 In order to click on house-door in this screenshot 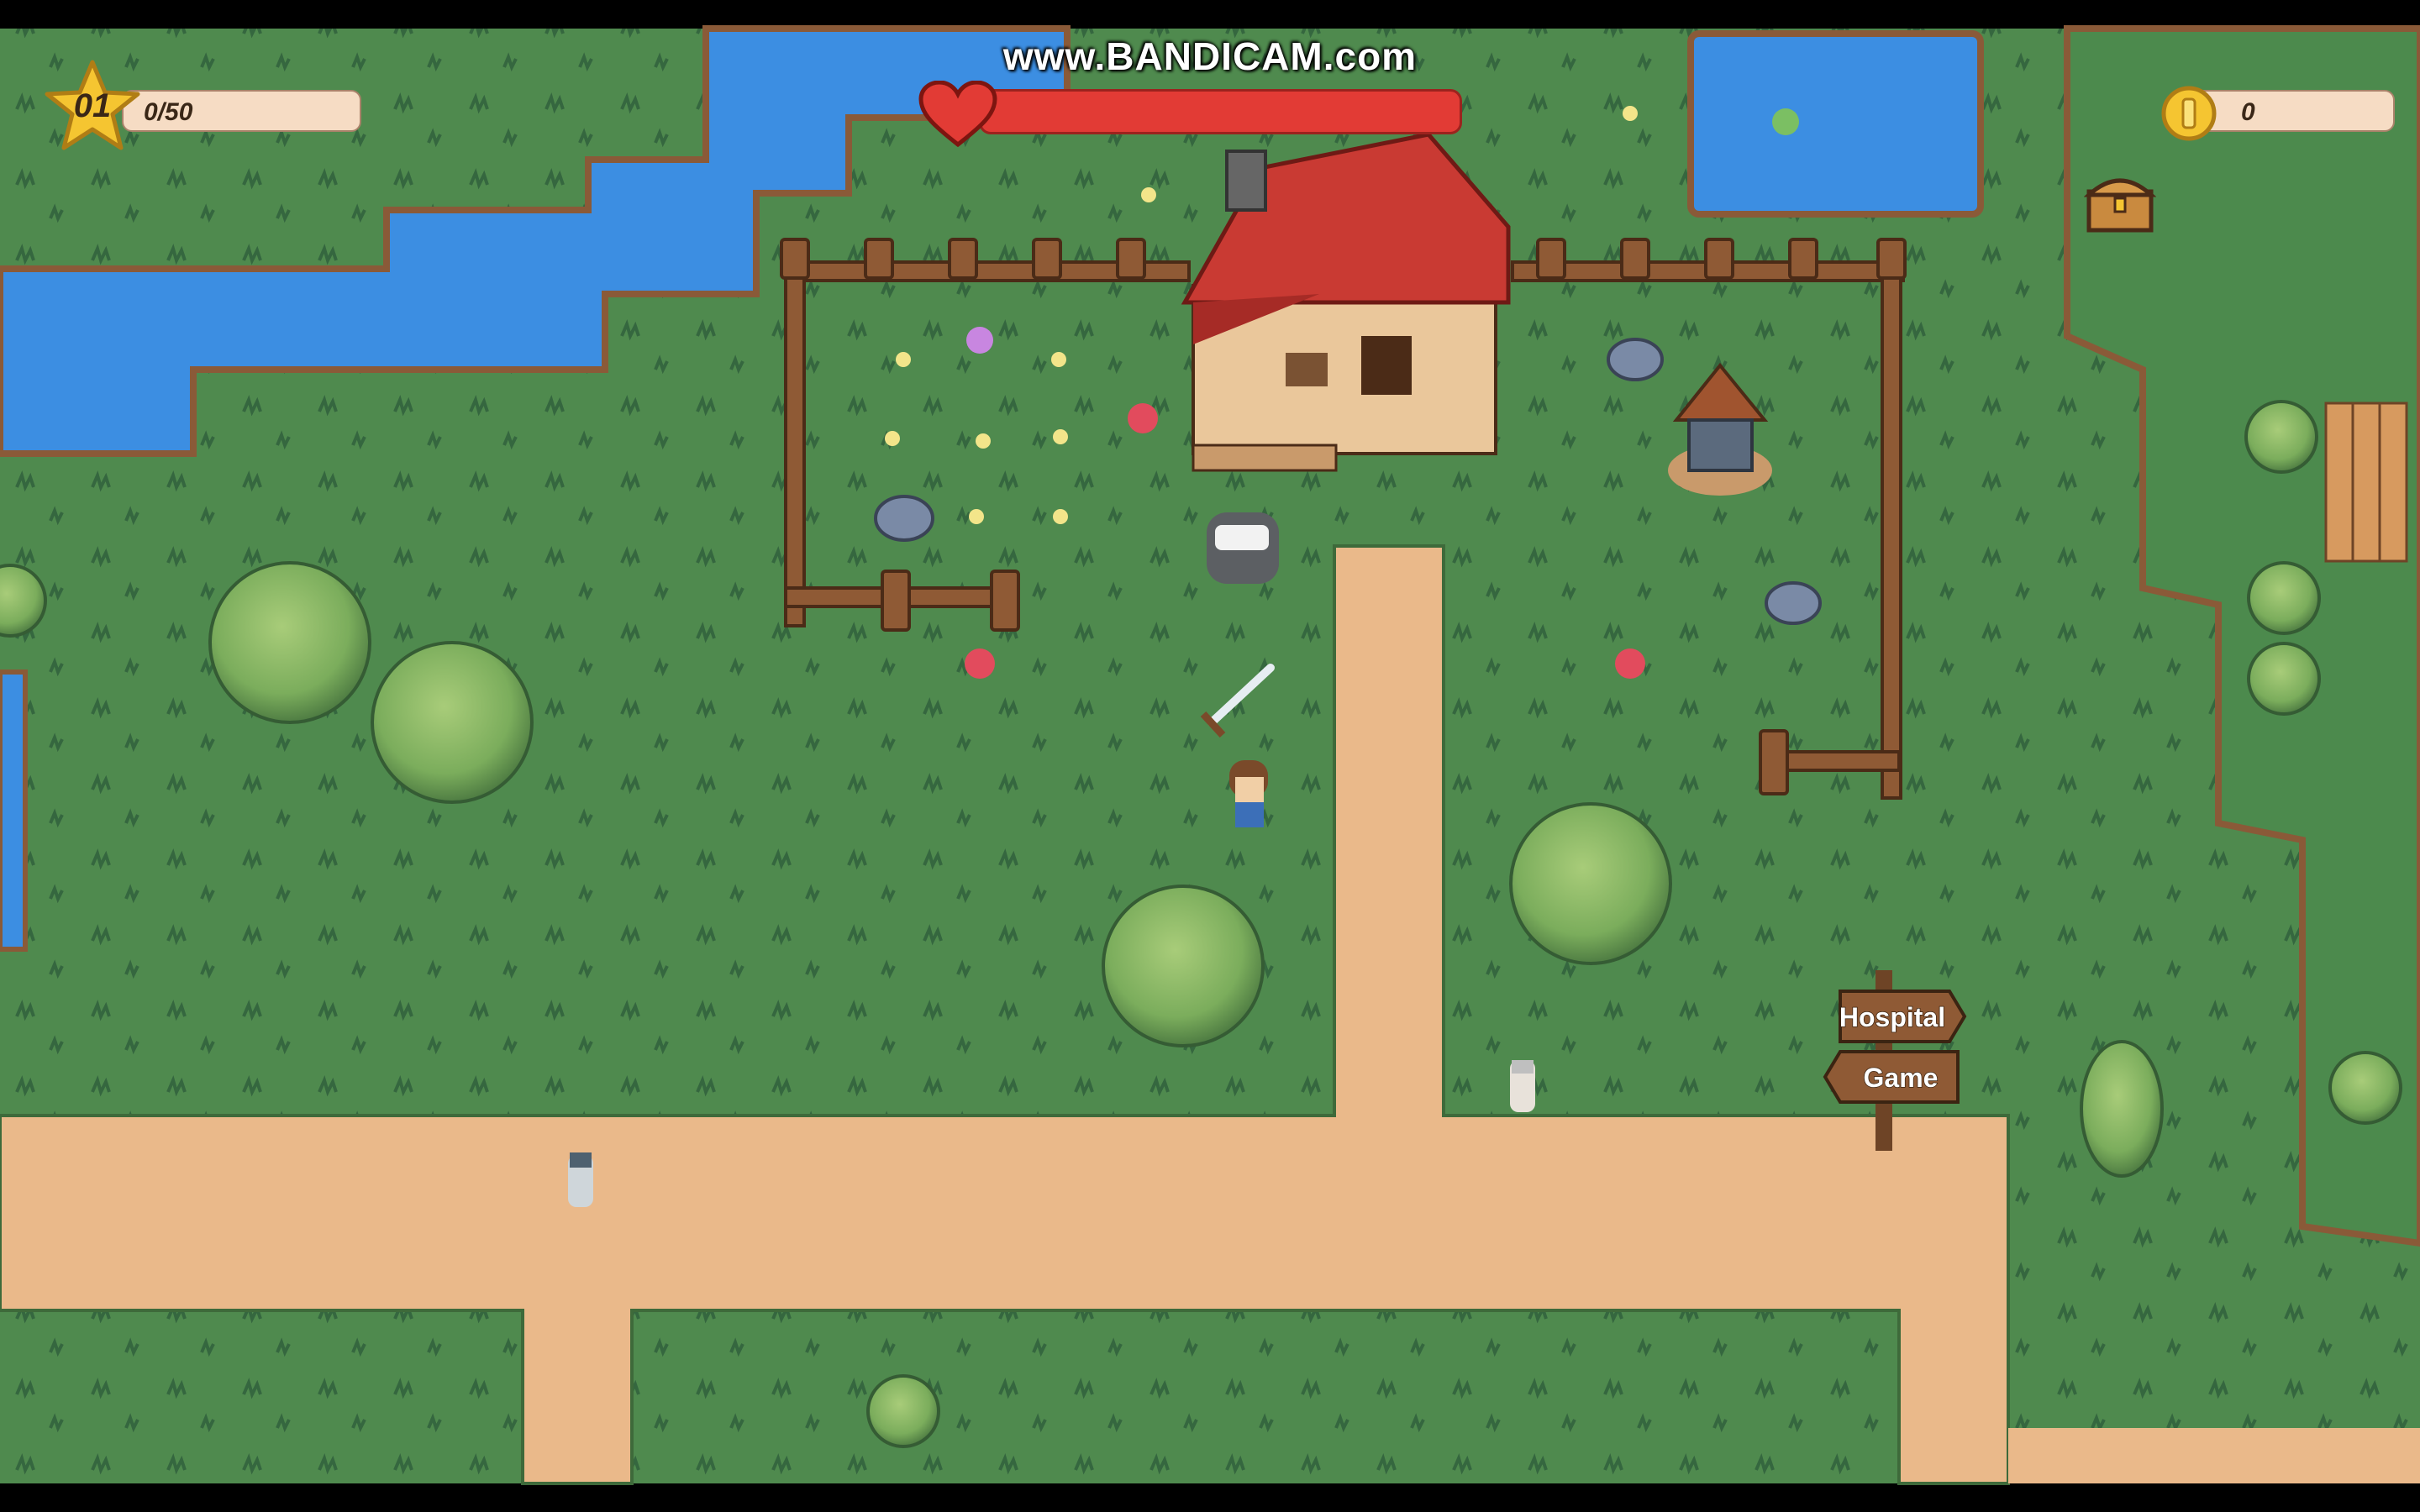, I will do `click(1386, 365)`.